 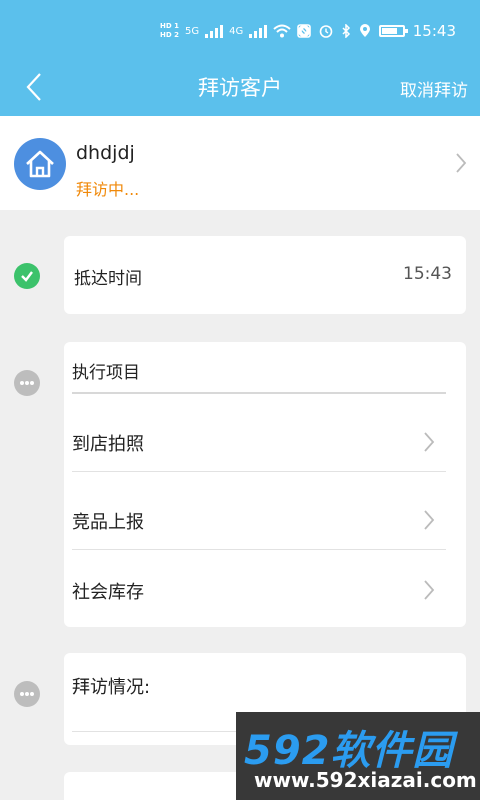 What do you see at coordinates (346, 31) in the screenshot?
I see `bluetooth-icon` at bounding box center [346, 31].